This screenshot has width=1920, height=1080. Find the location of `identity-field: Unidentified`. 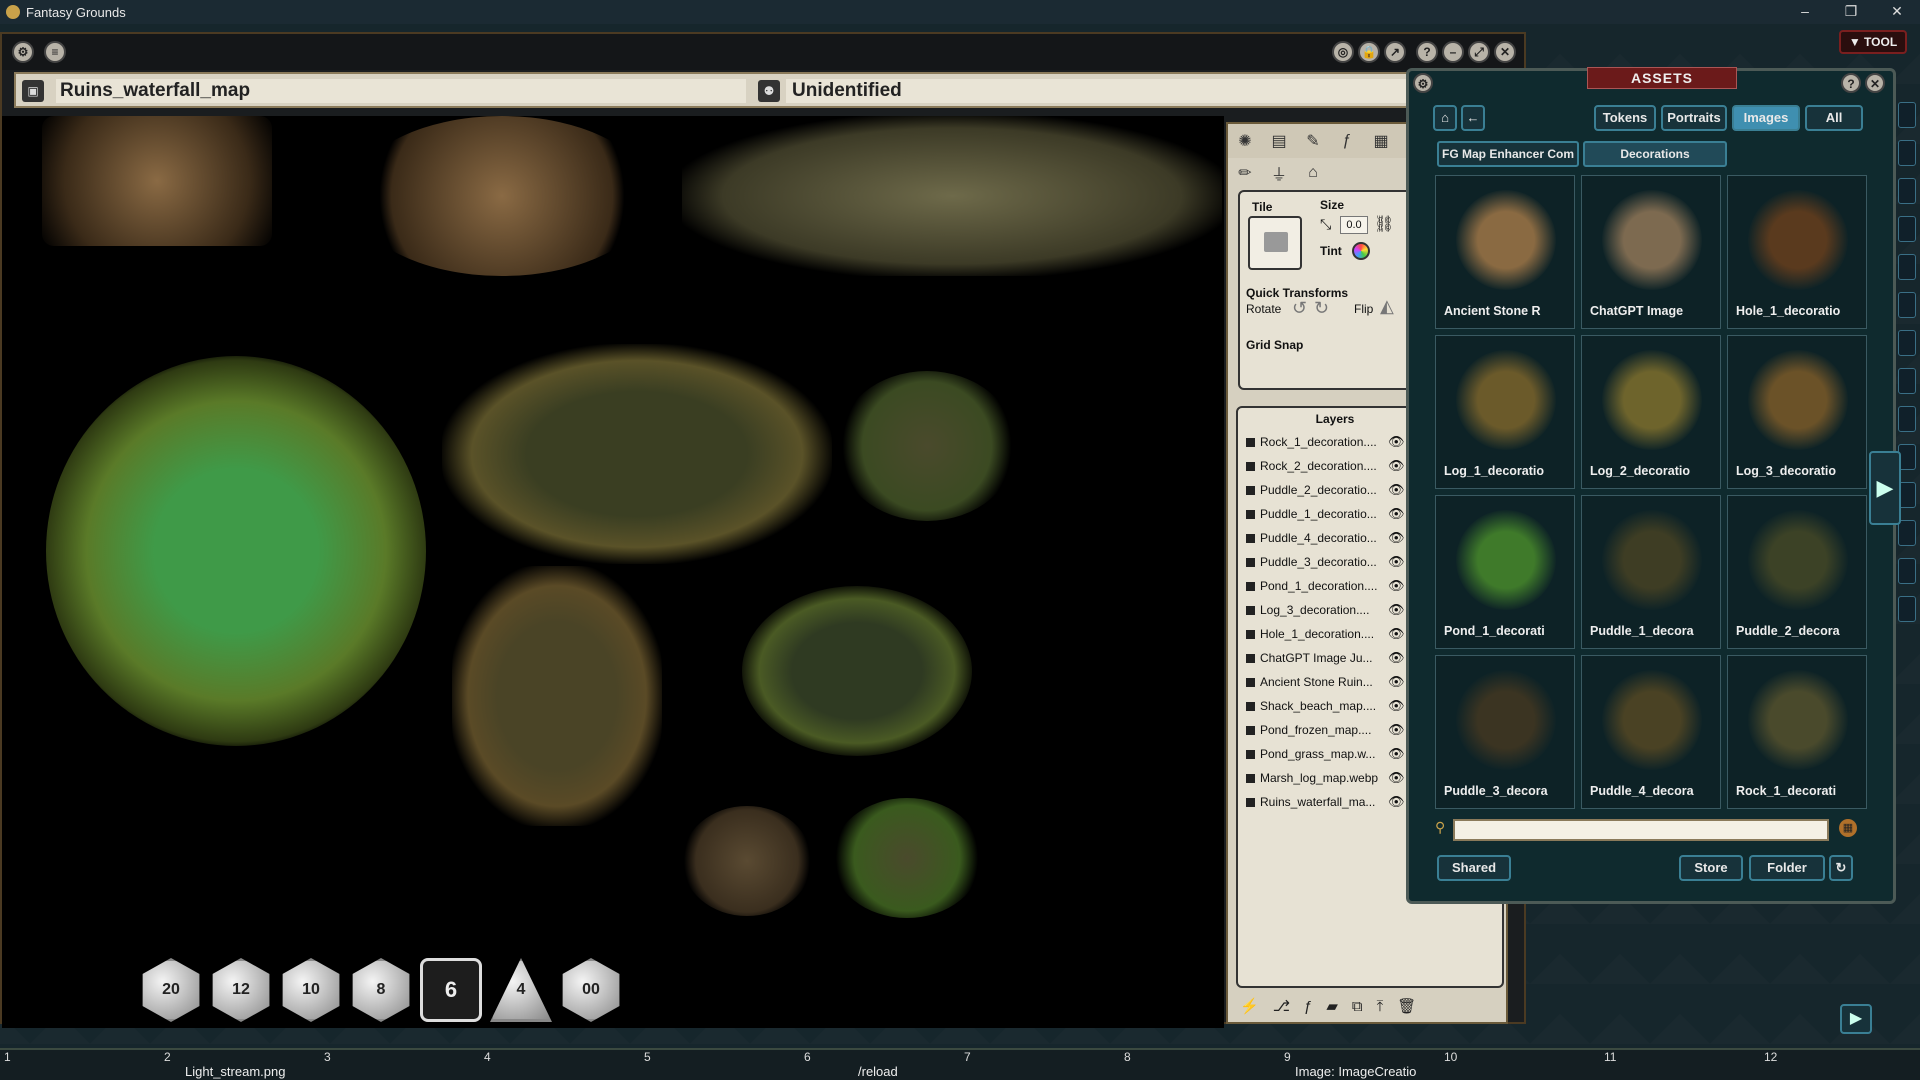

identity-field: Unidentified is located at coordinates (1096, 91).